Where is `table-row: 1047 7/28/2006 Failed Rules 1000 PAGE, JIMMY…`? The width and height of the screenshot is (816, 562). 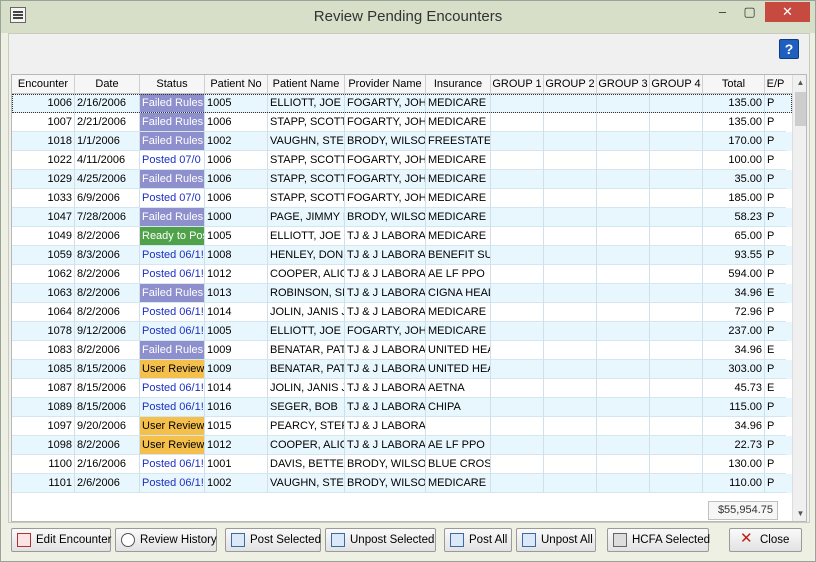 table-row: 1047 7/28/2006 Failed Rules 1000 PAGE, JIMMY… is located at coordinates (402, 217).